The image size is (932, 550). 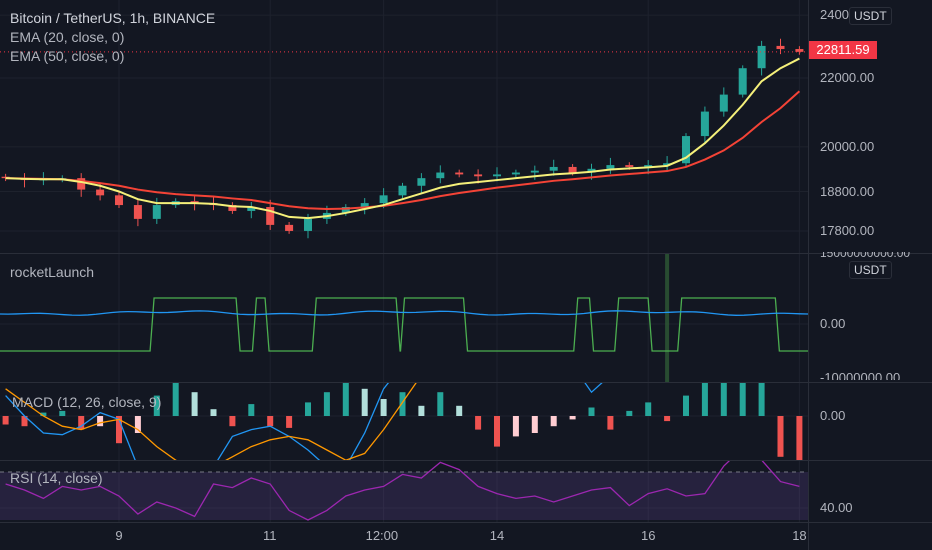 I want to click on last-price-tag: 22811.59, so click(x=843, y=50).